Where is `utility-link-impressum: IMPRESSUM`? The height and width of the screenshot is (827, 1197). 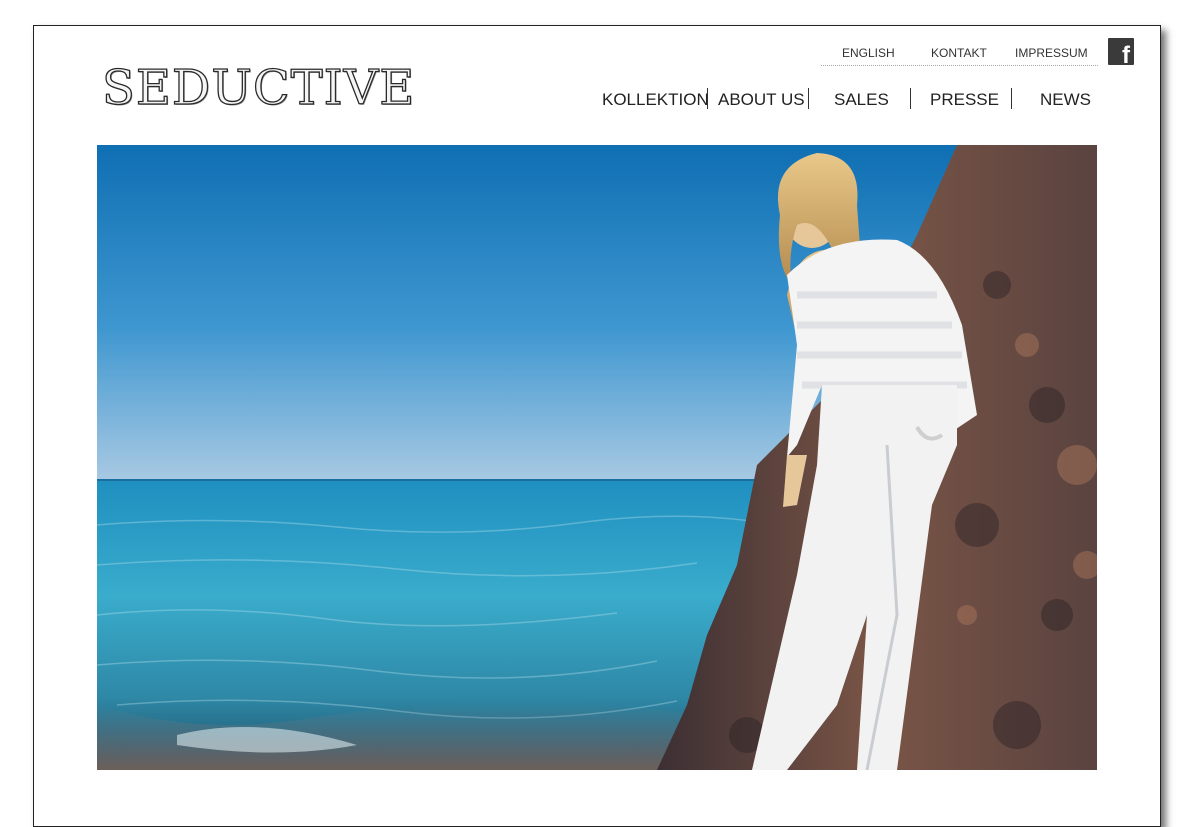
utility-link-impressum: IMPRESSUM is located at coordinates (1051, 53).